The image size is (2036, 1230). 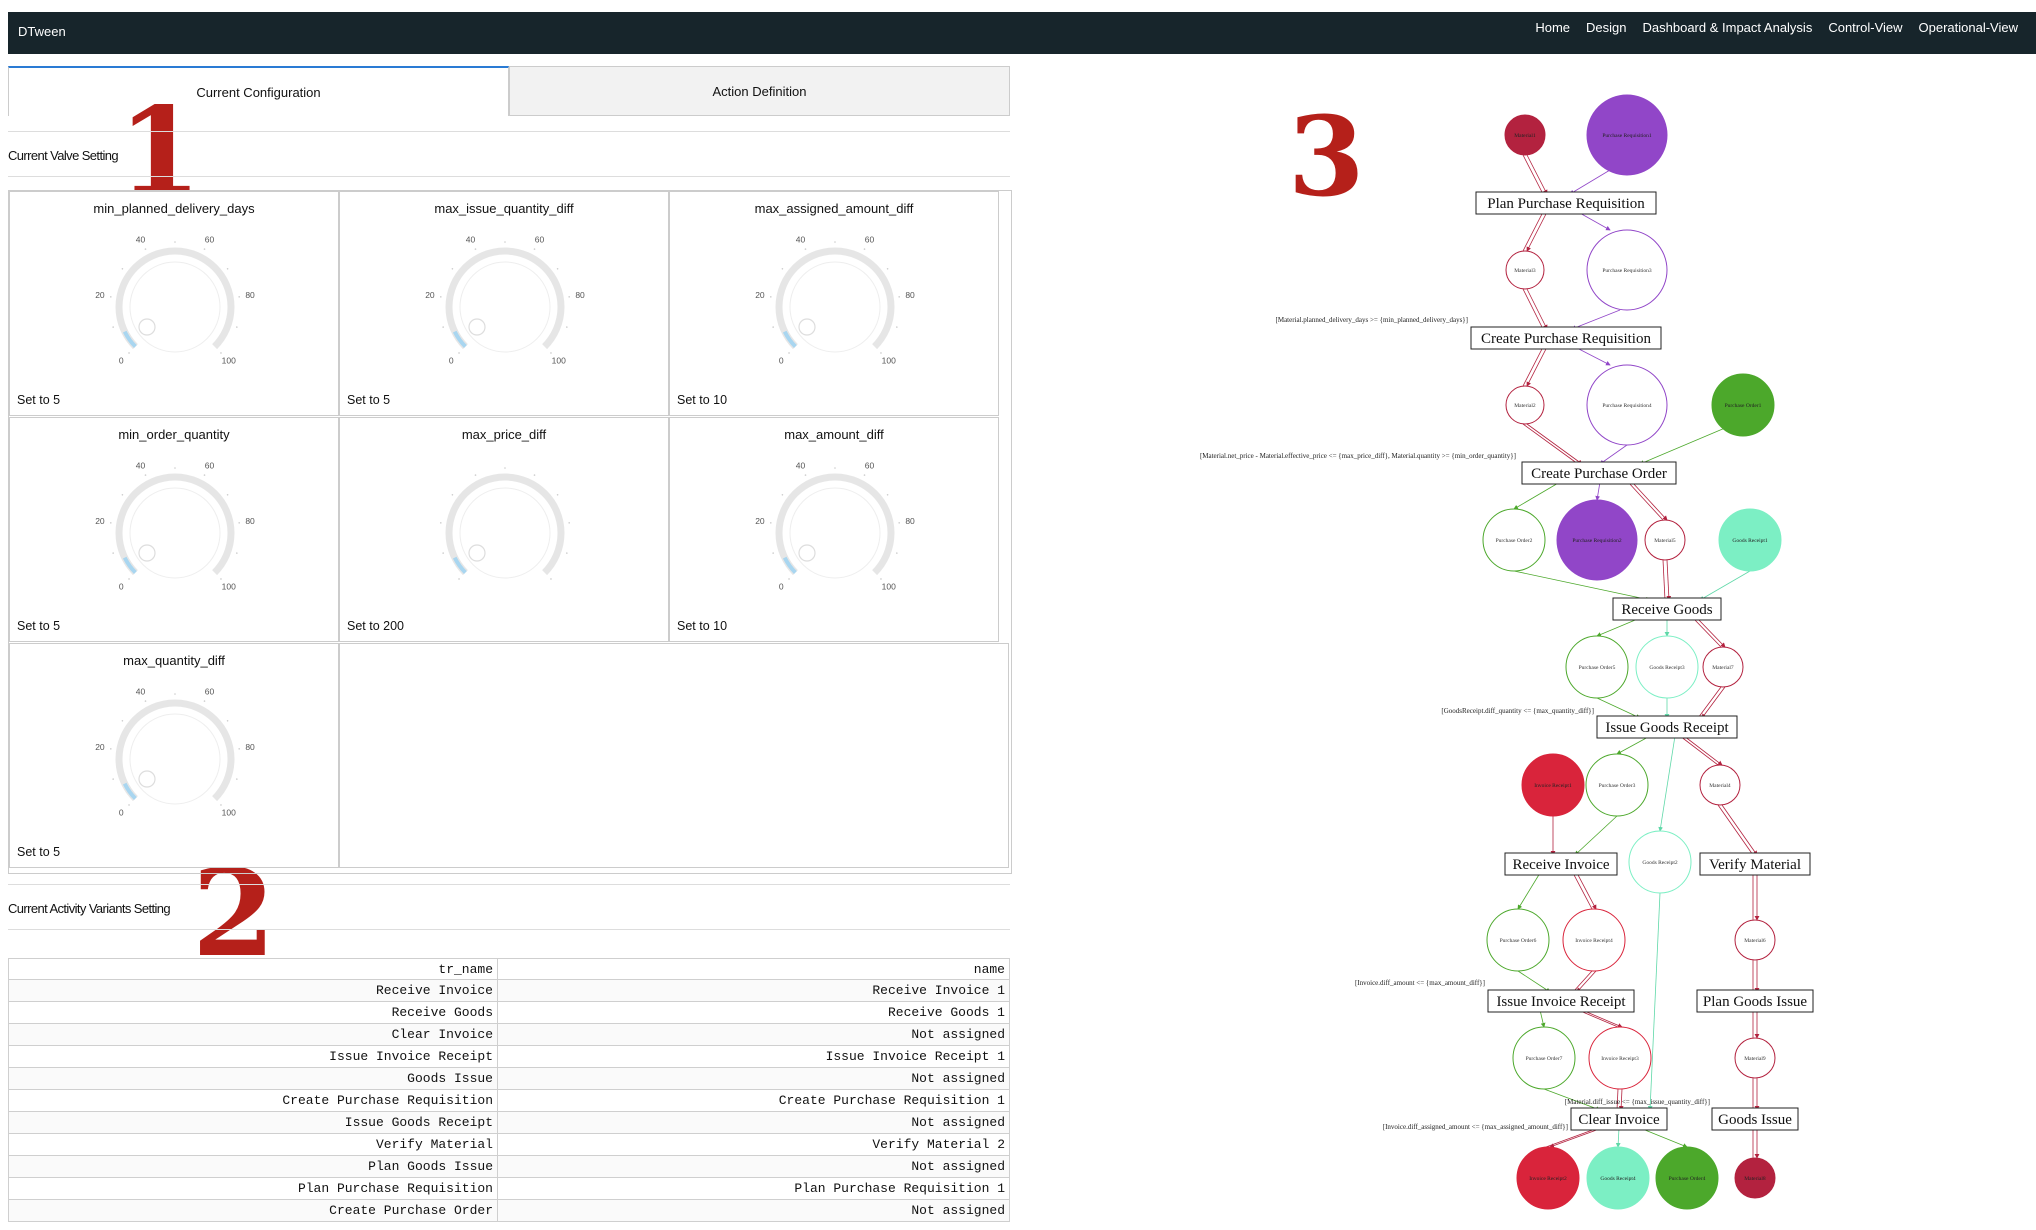 I want to click on transition-label: Goods Issue, so click(x=1755, y=1120).